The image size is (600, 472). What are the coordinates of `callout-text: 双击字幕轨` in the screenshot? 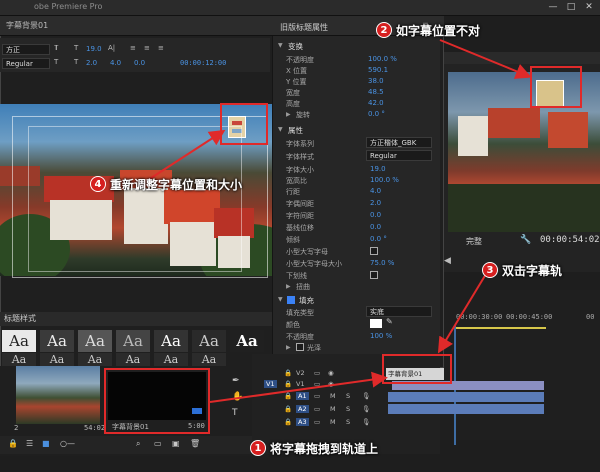 It's located at (532, 271).